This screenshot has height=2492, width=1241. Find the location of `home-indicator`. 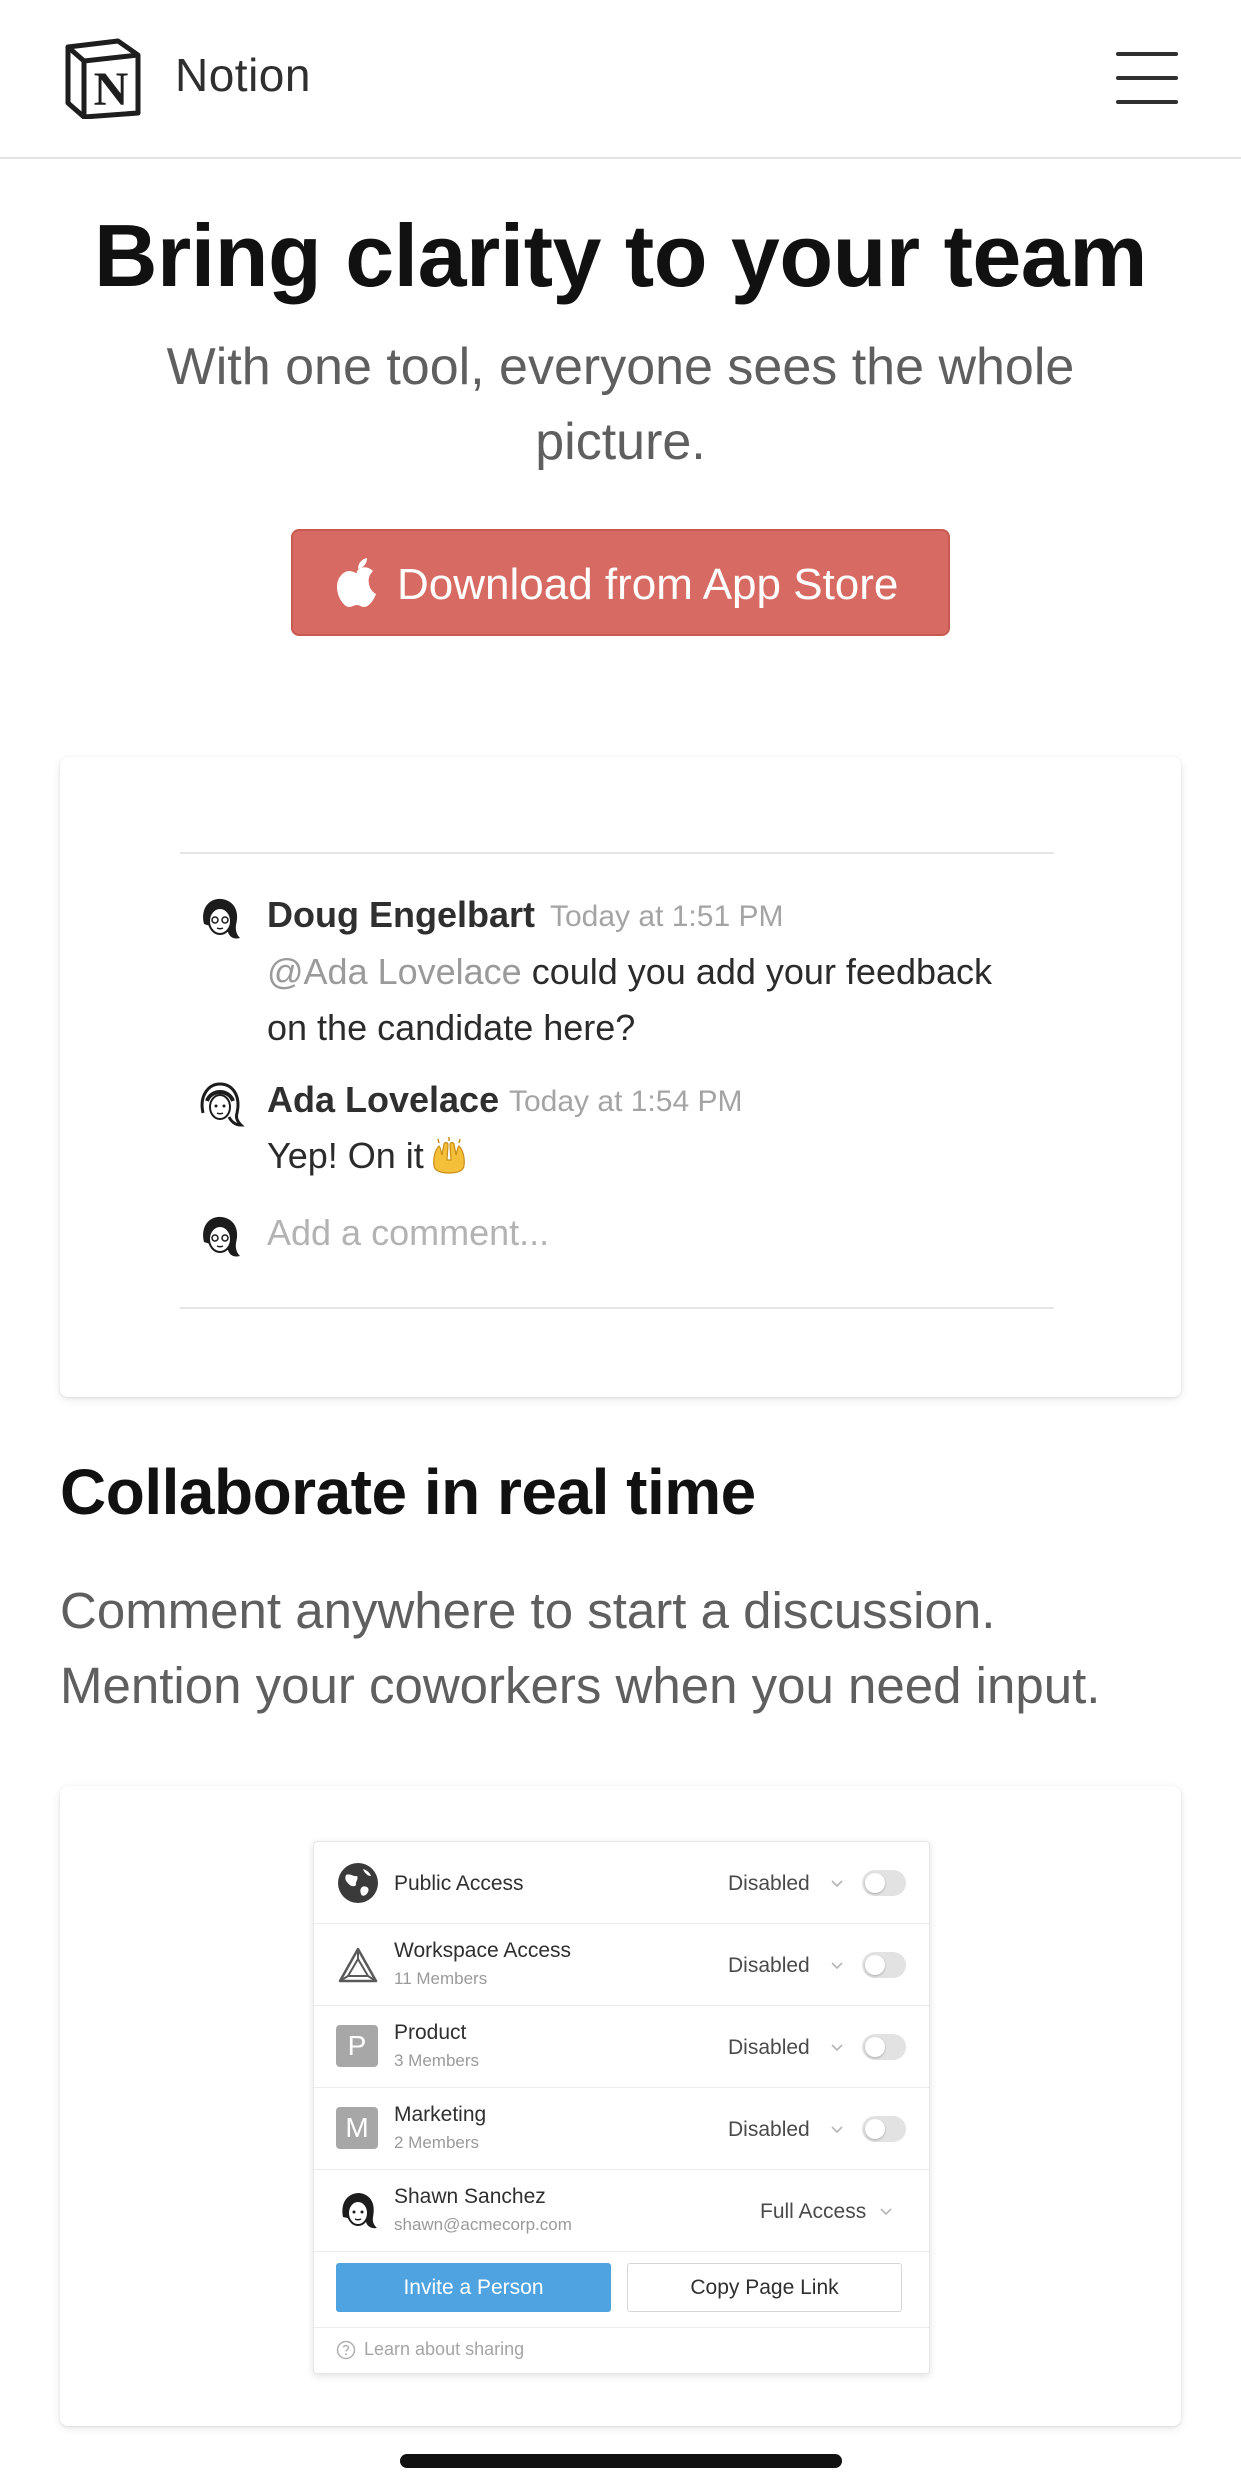

home-indicator is located at coordinates (621, 2461).